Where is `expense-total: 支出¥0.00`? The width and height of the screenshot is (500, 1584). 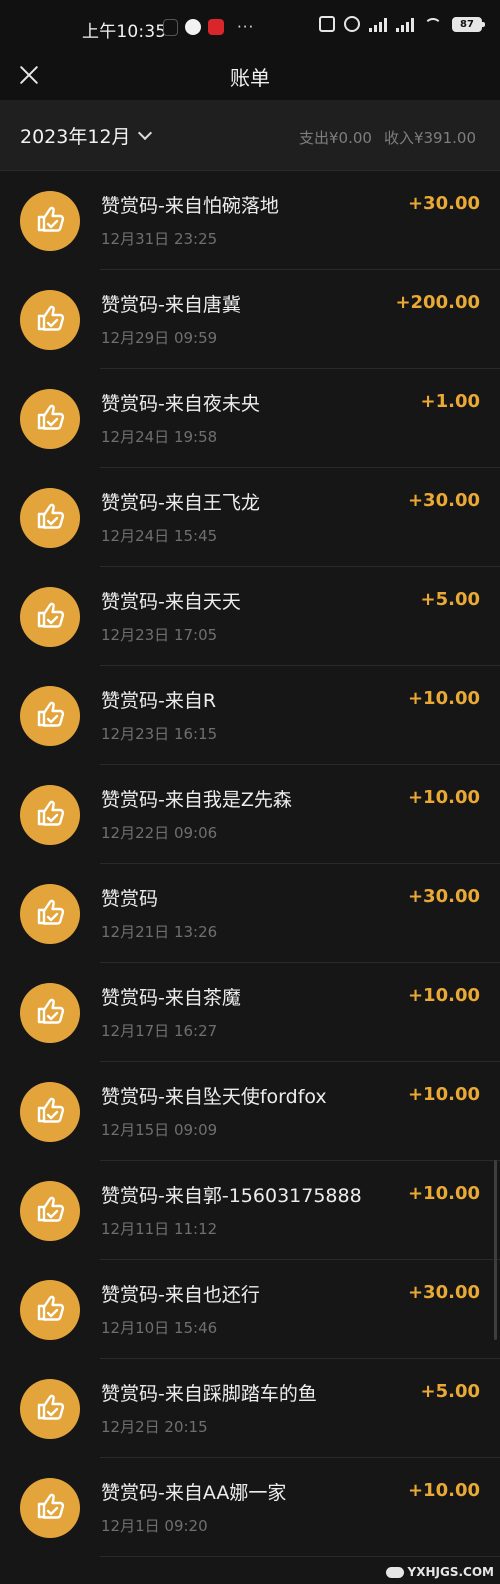 expense-total: 支出¥0.00 is located at coordinates (335, 138).